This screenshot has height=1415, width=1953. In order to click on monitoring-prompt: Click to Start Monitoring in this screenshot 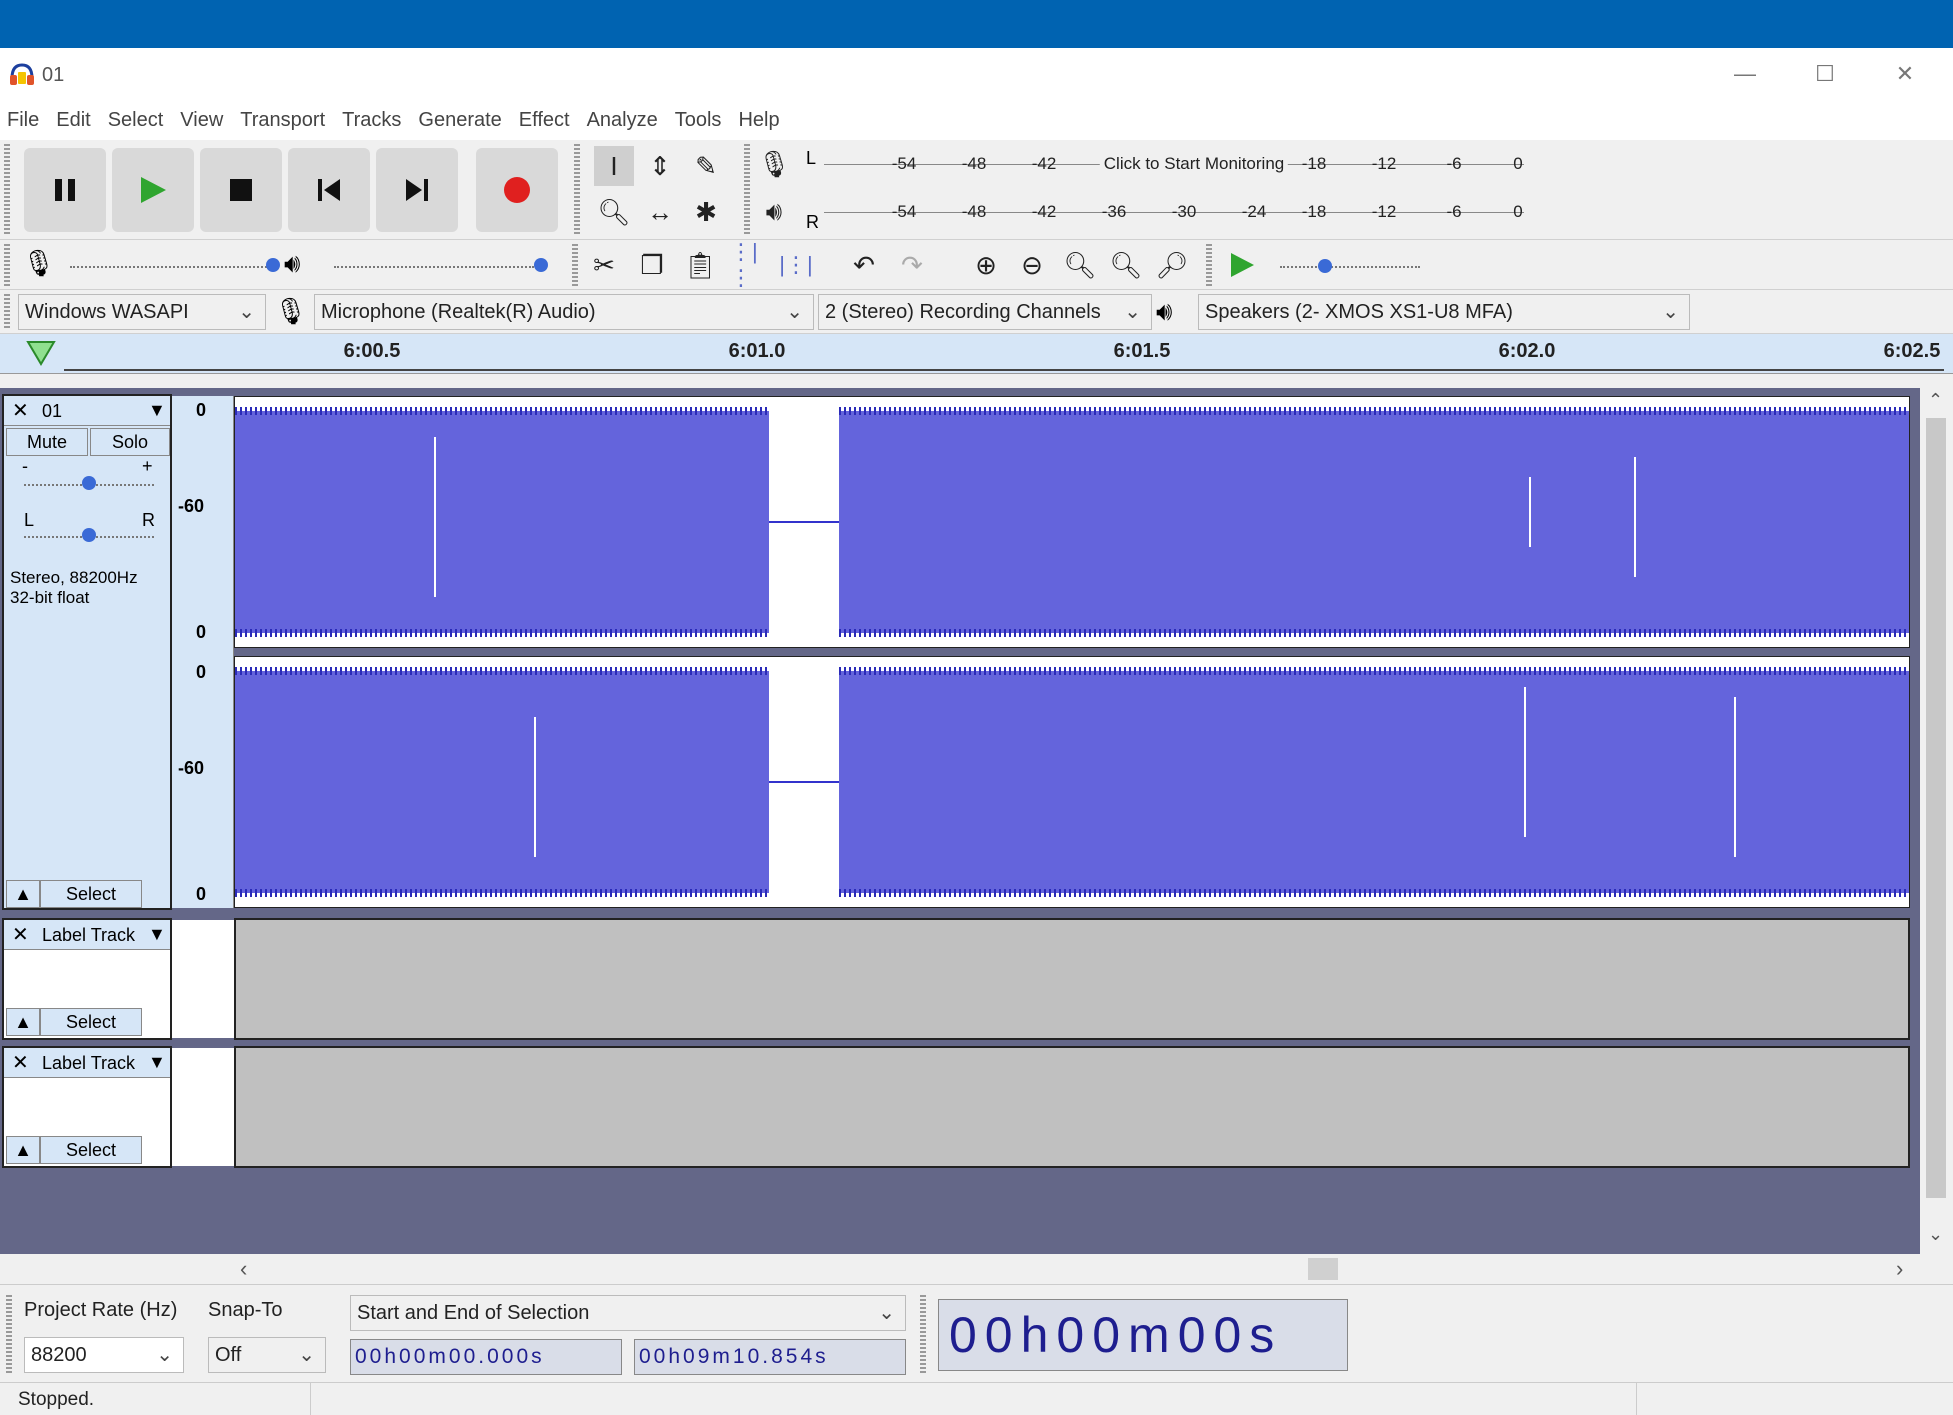, I will do `click(1194, 164)`.